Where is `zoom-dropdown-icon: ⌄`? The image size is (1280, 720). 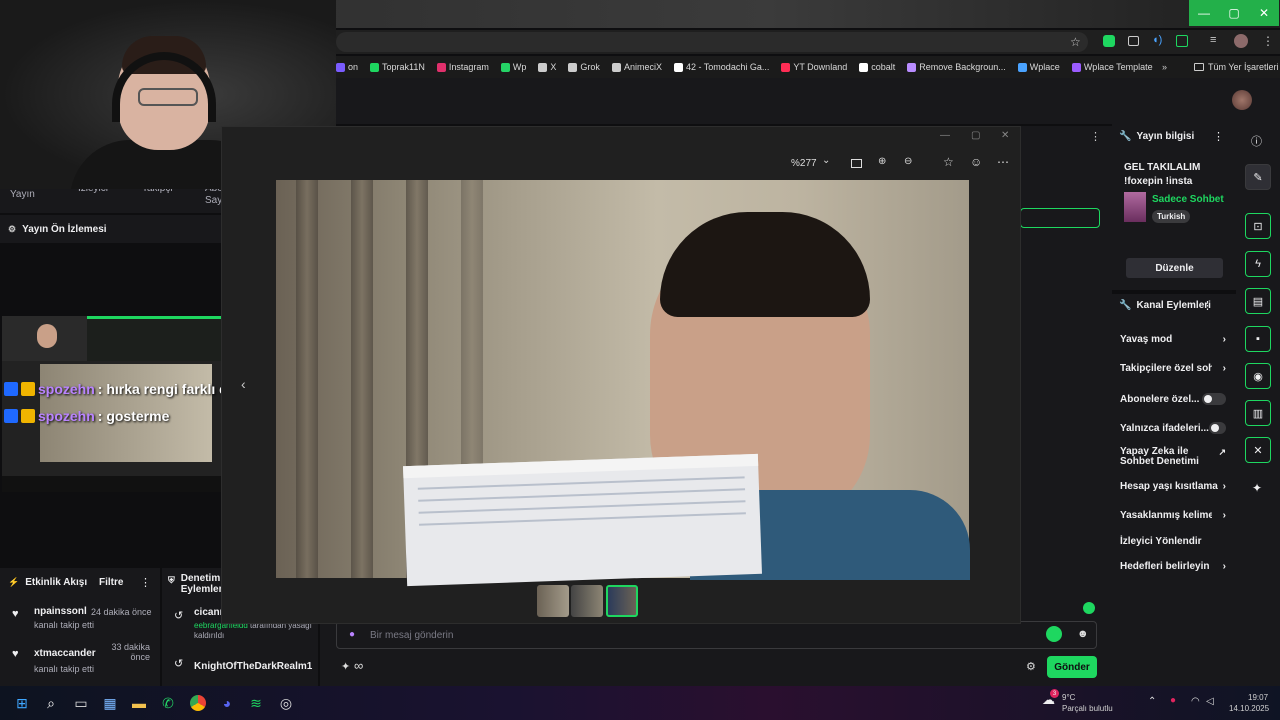
zoom-dropdown-icon: ⌄ is located at coordinates (826, 160).